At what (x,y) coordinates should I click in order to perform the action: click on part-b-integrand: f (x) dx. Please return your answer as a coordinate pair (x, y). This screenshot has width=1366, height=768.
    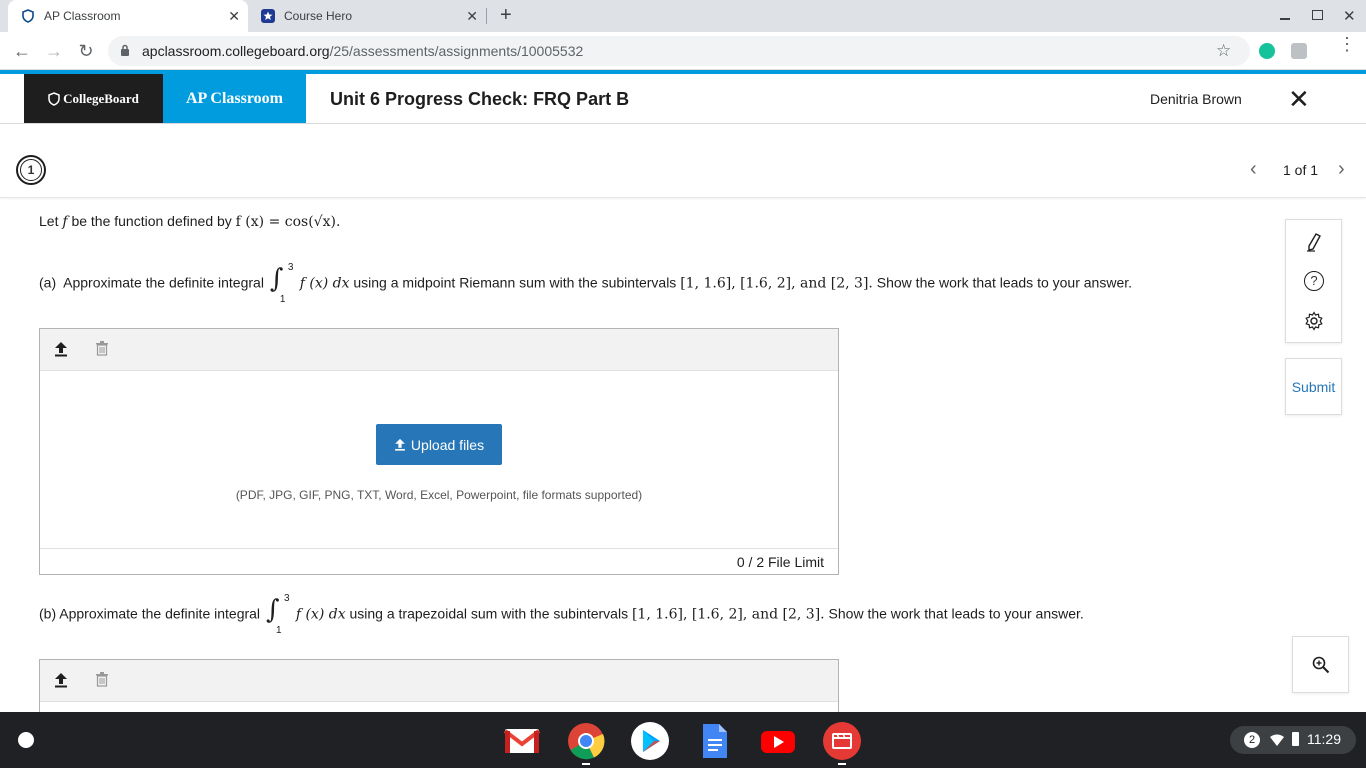
    Looking at the image, I should click on (320, 614).